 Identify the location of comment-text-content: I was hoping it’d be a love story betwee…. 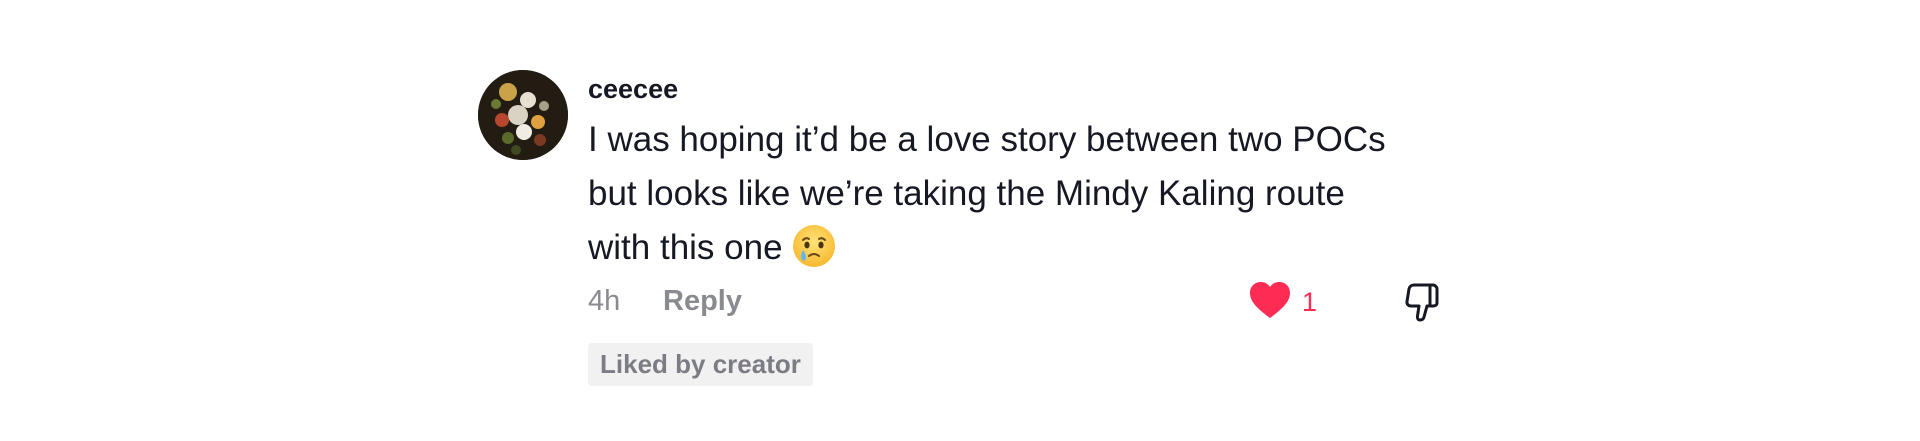
(987, 193).